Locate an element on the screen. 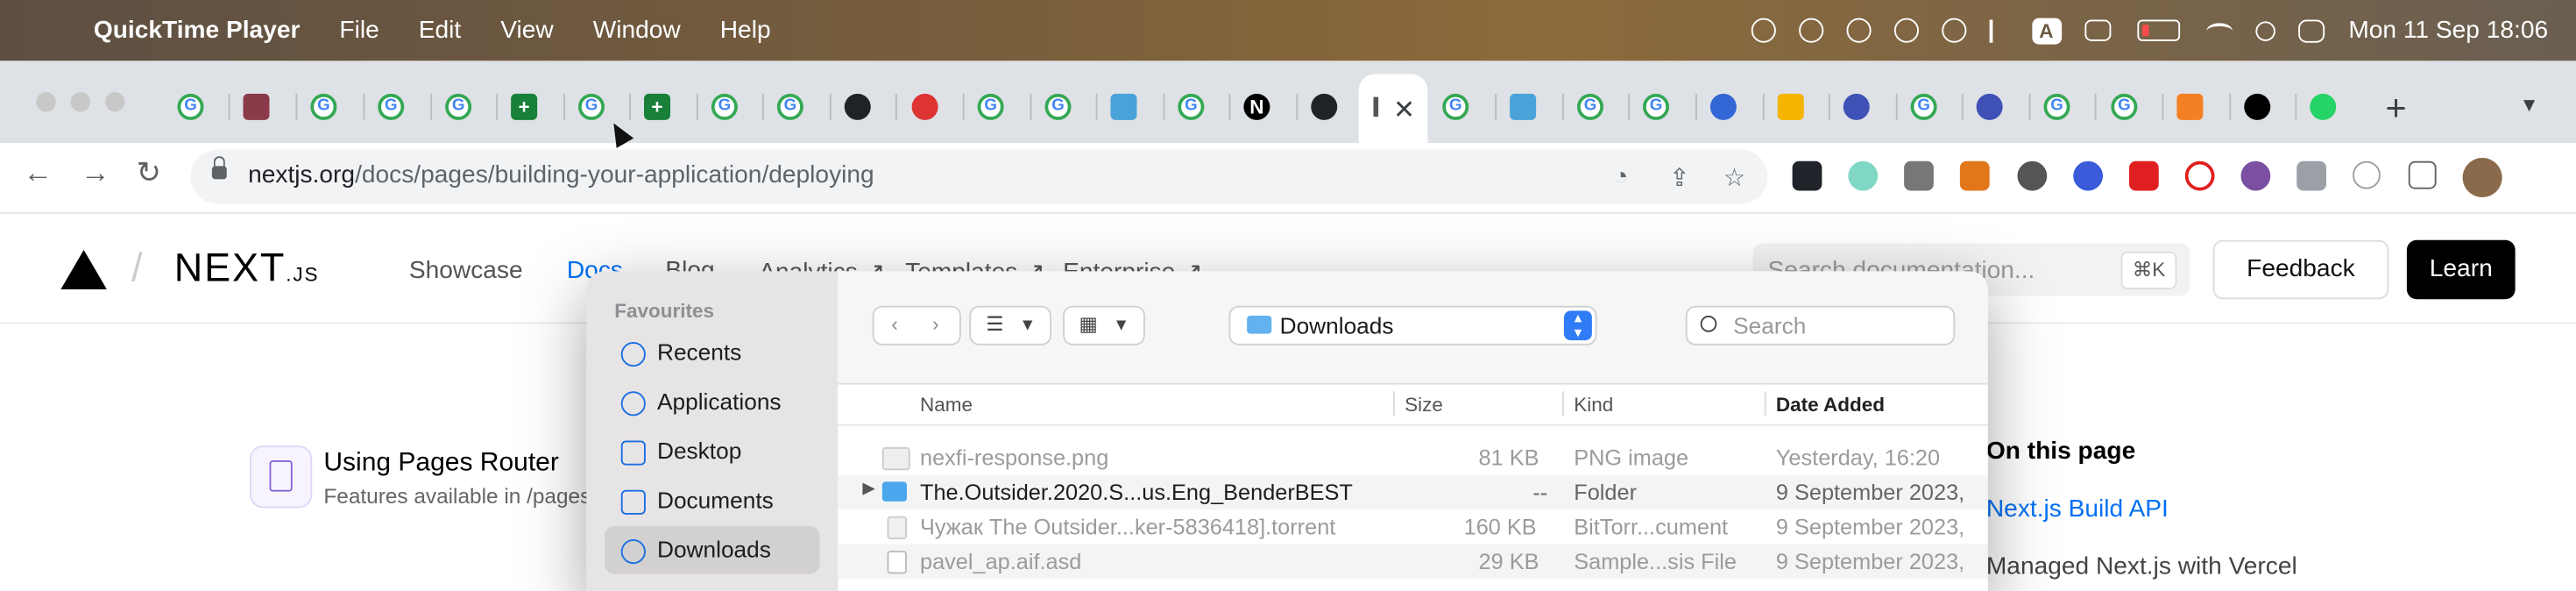 This screenshot has width=2576, height=591. column-date-added: Date Added is located at coordinates (1830, 404).